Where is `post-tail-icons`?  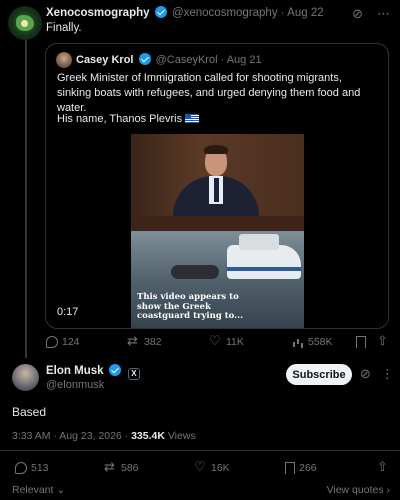 post-tail-icons is located at coordinates (373, 341).